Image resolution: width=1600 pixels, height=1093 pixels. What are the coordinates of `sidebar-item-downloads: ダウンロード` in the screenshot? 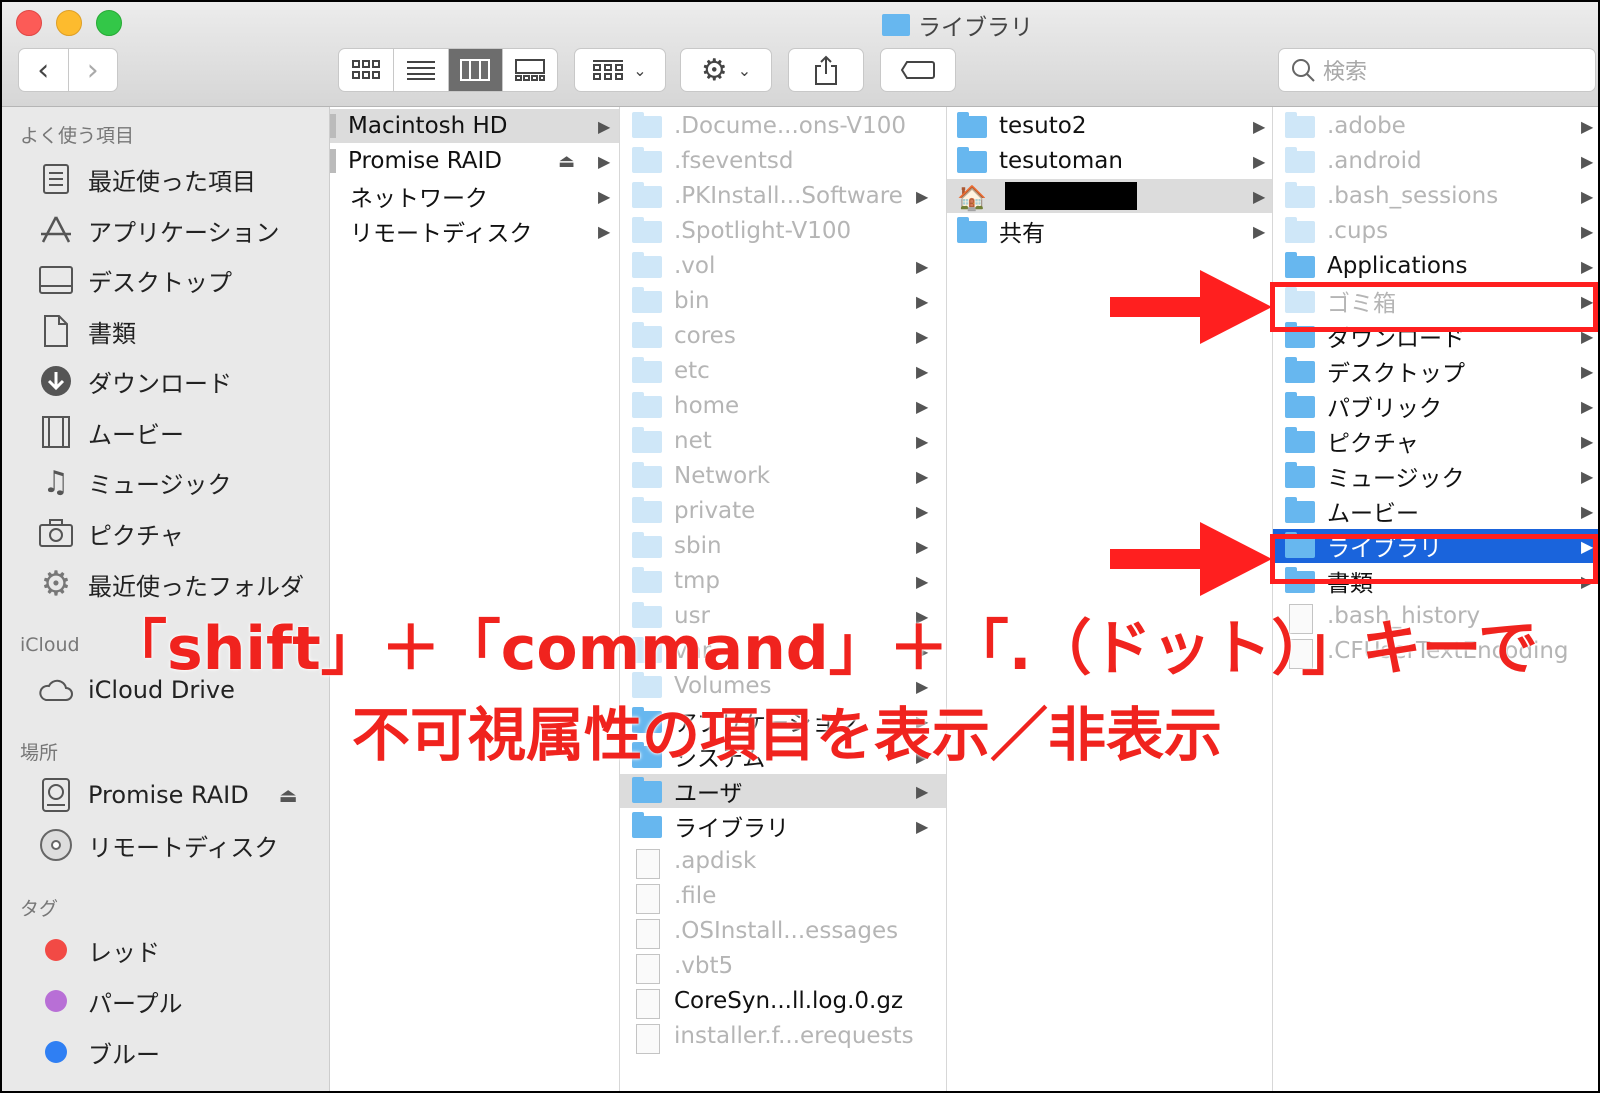 It's located at (135, 381).